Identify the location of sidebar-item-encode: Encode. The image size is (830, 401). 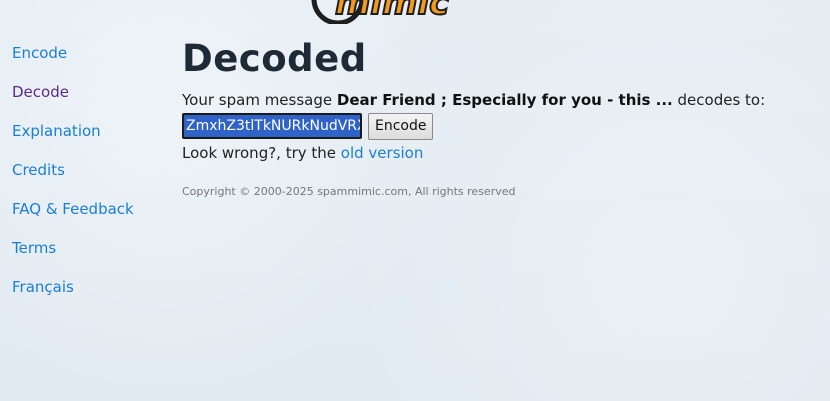
(73, 63).